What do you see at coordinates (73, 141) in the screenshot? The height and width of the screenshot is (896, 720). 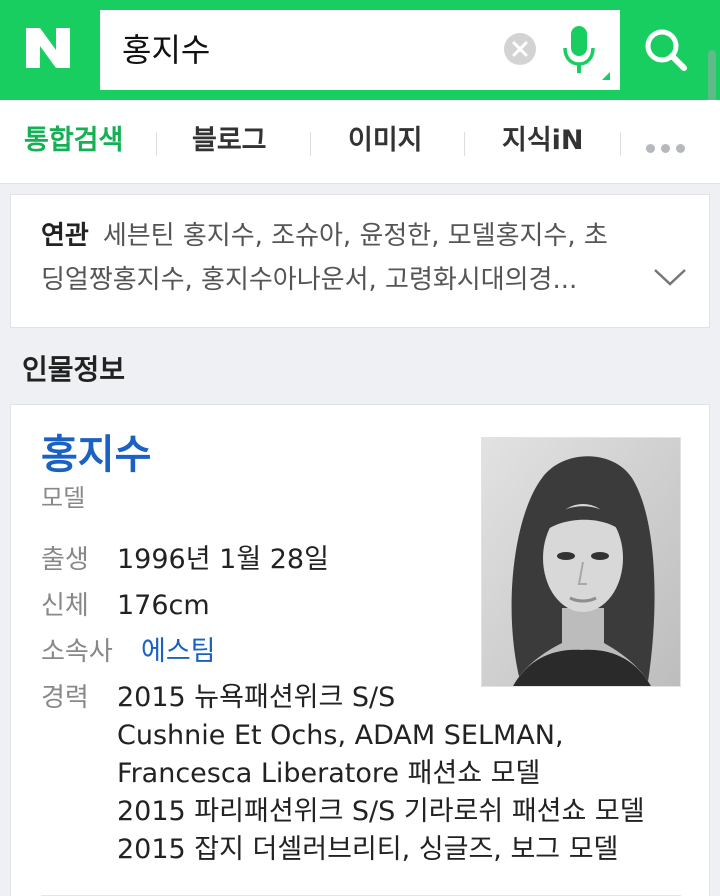 I see `tab-integrated-search: 통합검색` at bounding box center [73, 141].